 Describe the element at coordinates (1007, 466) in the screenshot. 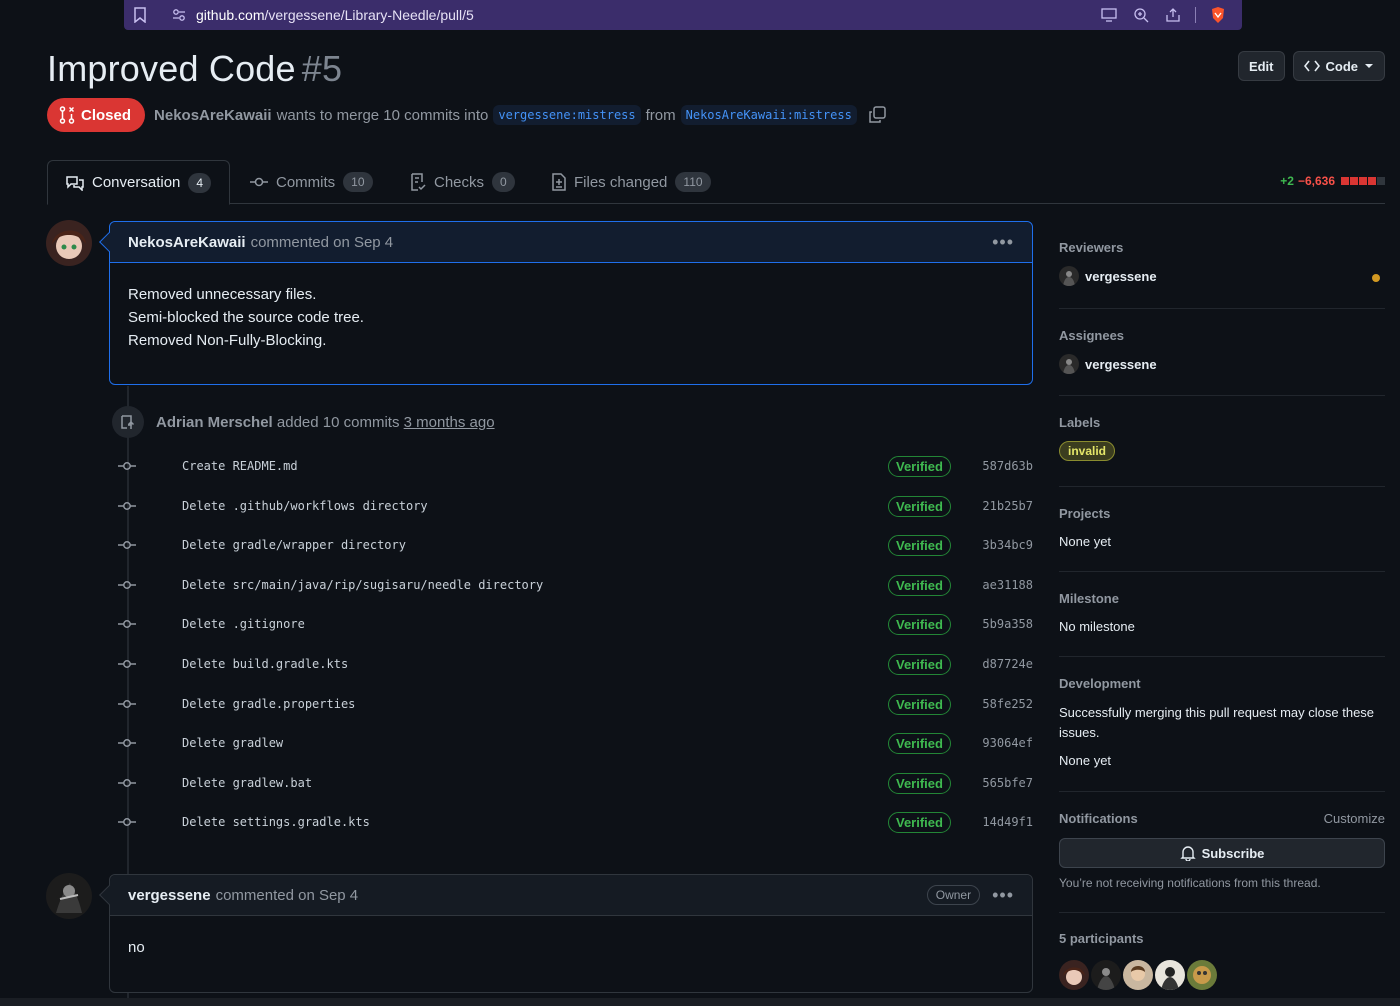

I see `commit-sha: 587d63b` at that location.